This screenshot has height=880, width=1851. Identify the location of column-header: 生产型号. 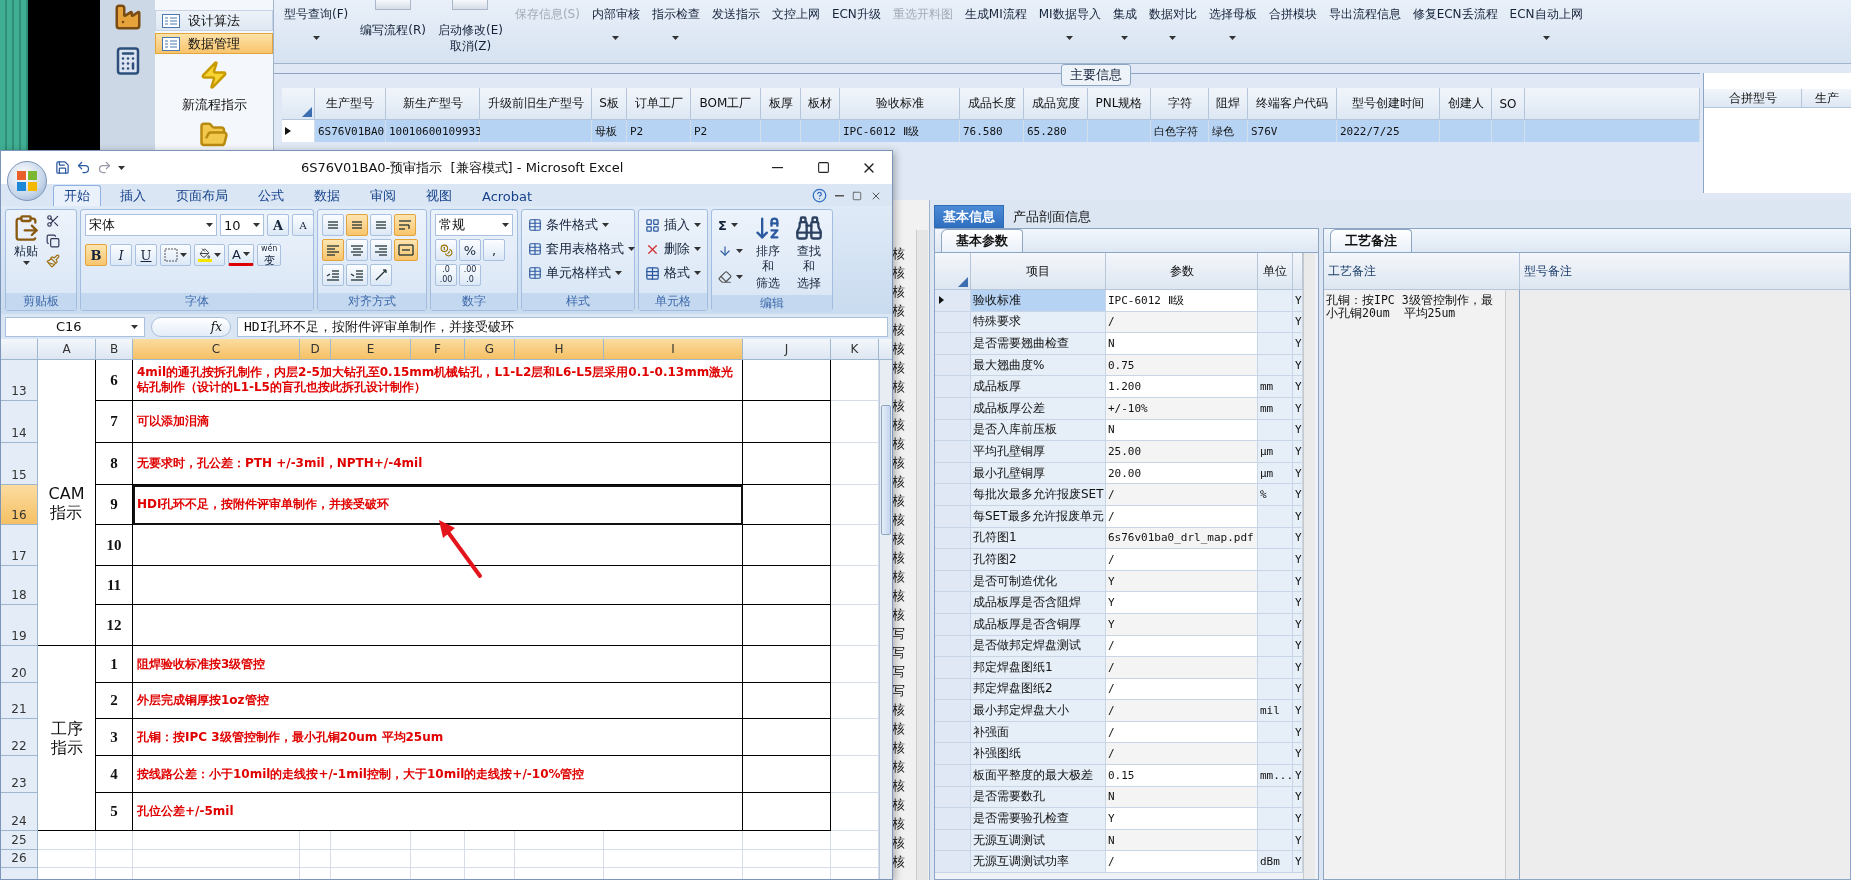
(350, 104).